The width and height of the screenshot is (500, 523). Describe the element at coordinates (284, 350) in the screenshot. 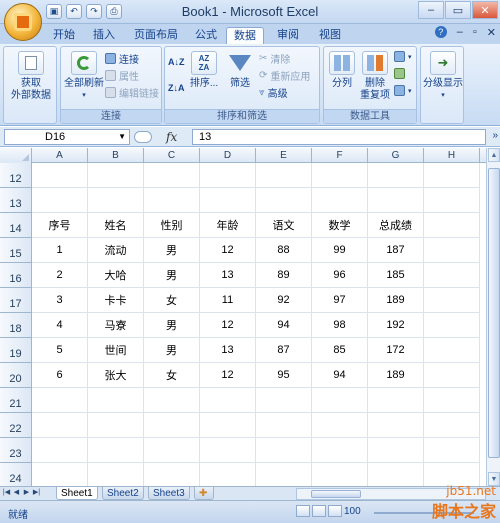

I see `table-cell: 87` at that location.